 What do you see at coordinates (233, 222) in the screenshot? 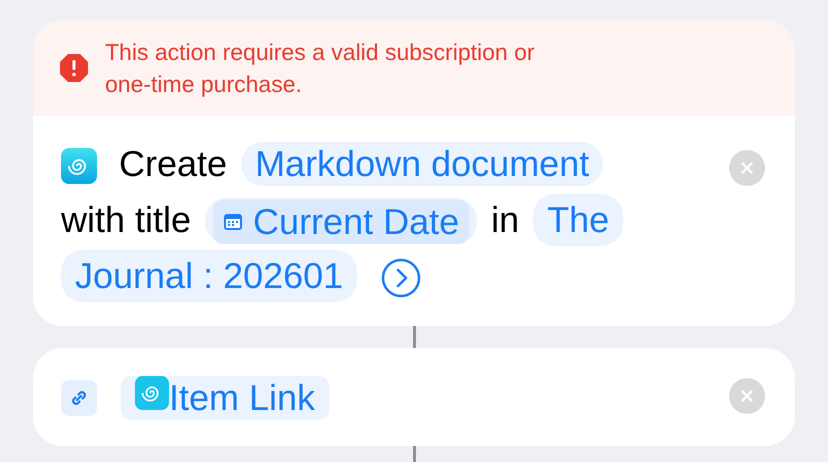
I see `calendar-icon` at bounding box center [233, 222].